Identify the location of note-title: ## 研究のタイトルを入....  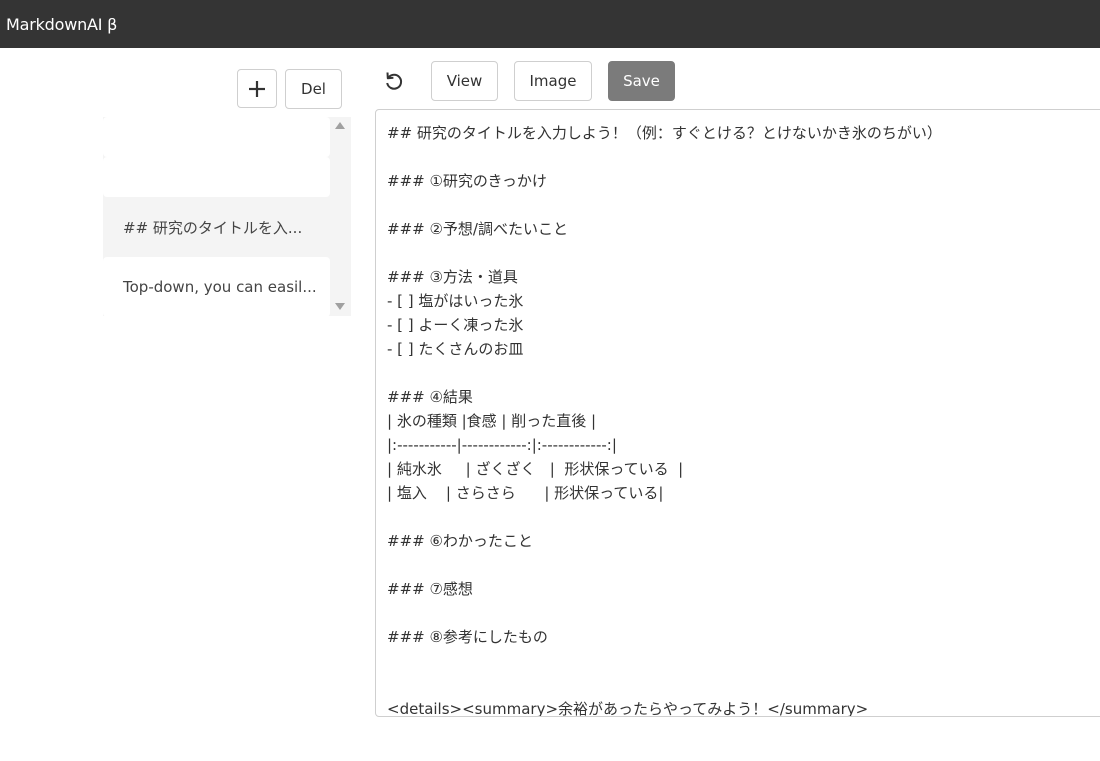
(213, 227).